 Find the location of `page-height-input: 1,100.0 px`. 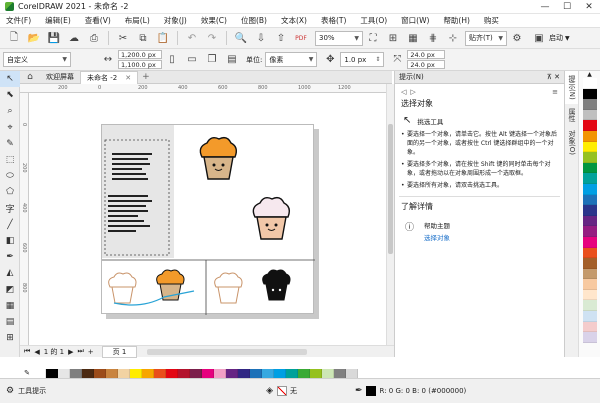

page-height-input: 1,100.0 px is located at coordinates (140, 64).